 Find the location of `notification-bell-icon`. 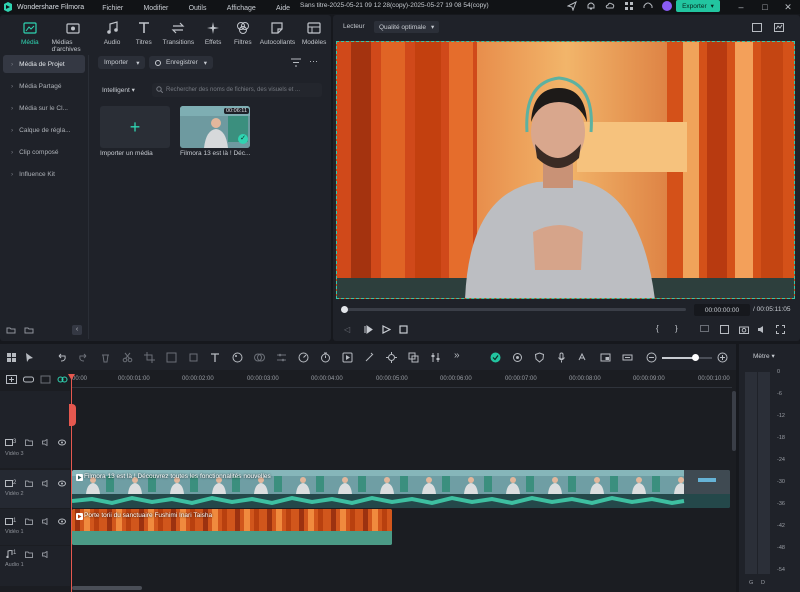

notification-bell-icon is located at coordinates (591, 6).